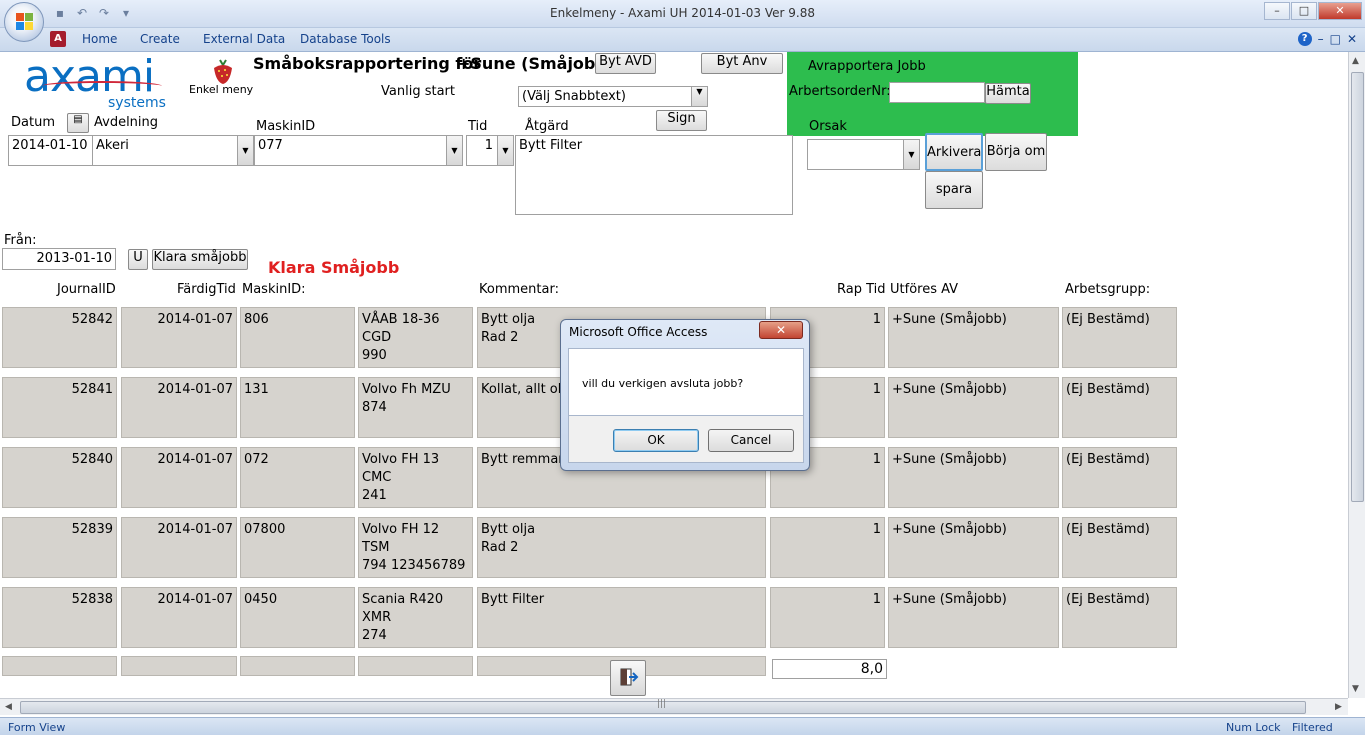  Describe the element at coordinates (1321, 39) in the screenshot. I see `doc-minimize-button: –` at that location.